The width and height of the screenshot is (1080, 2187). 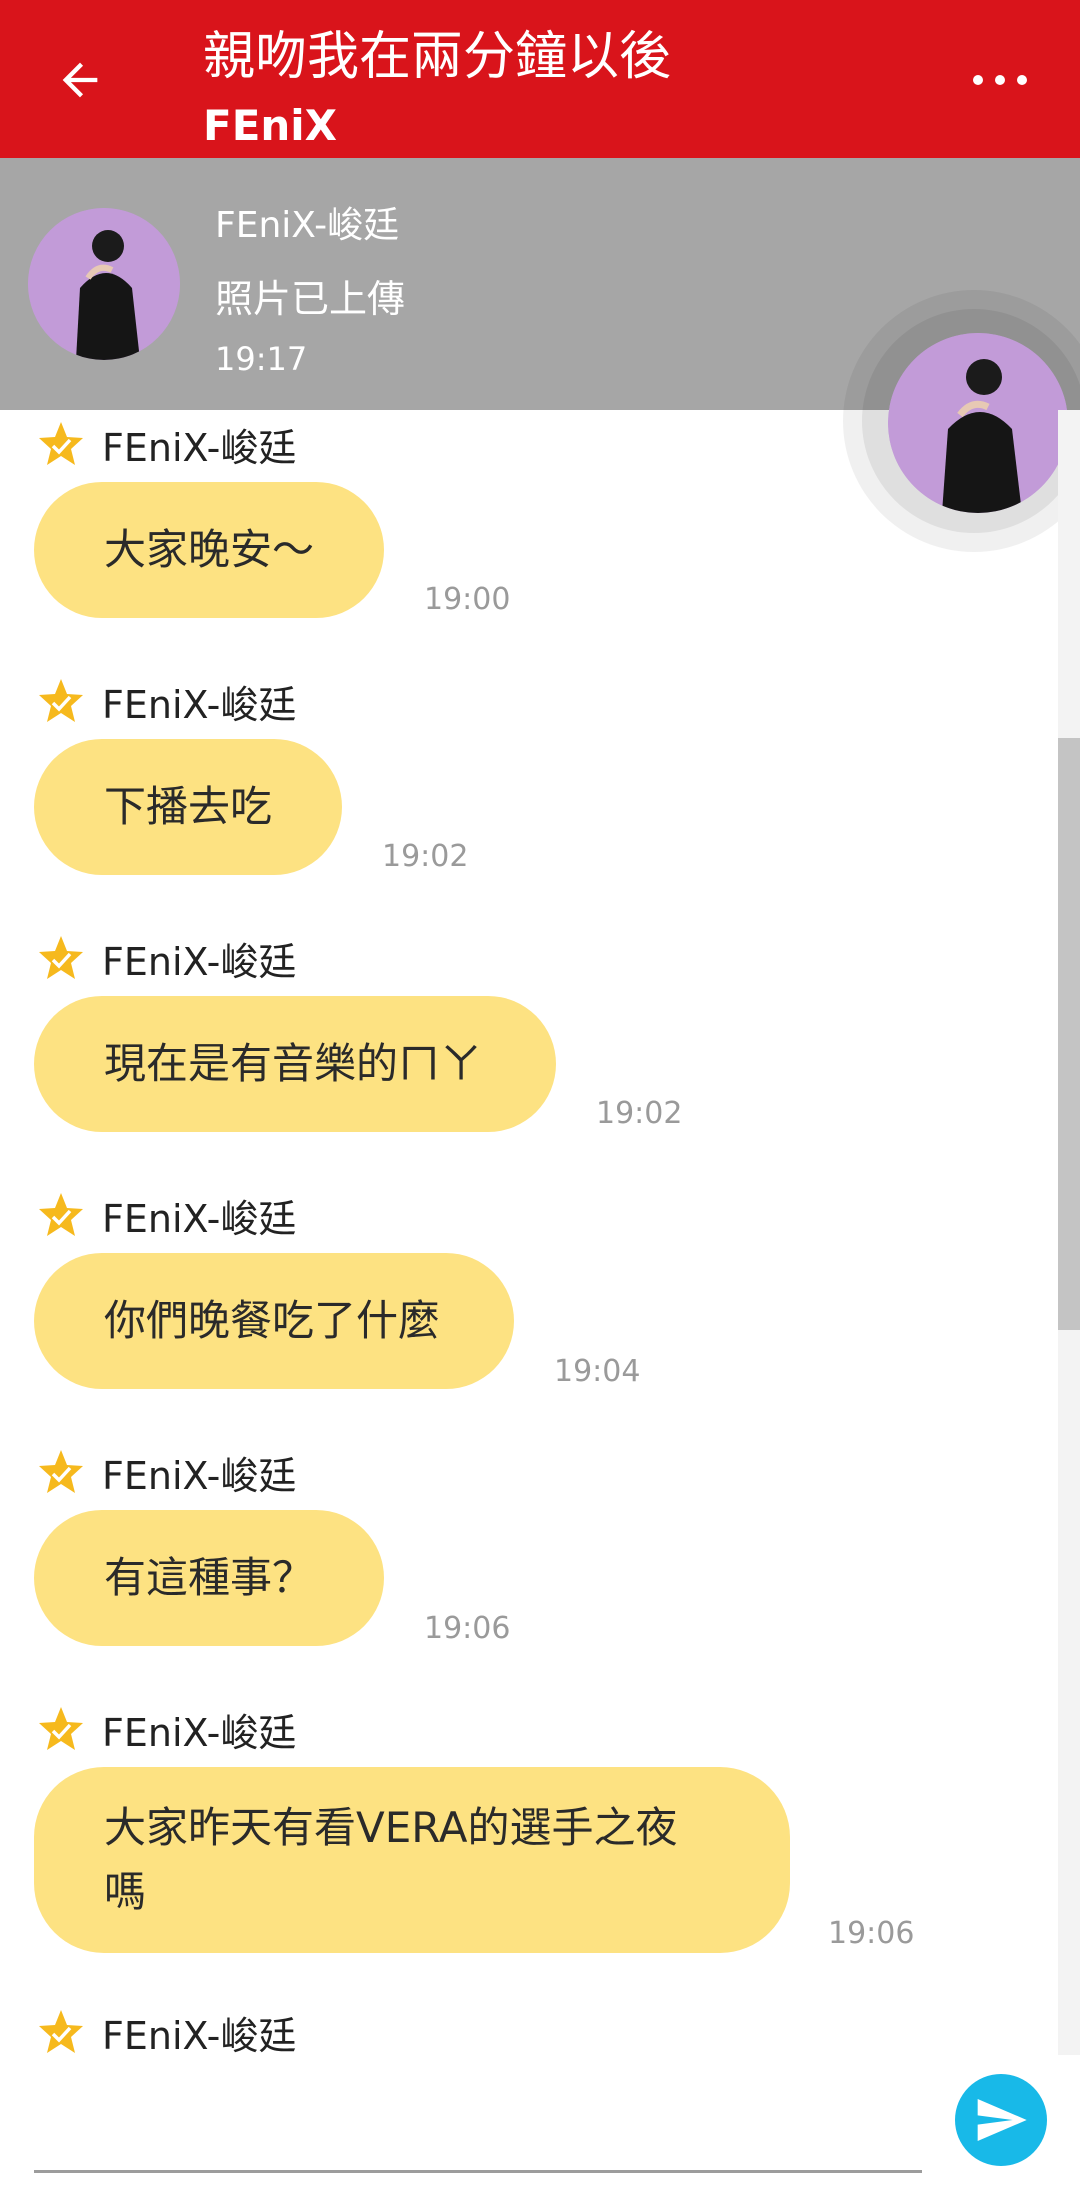 I want to click on message-bubble: 有這種事？, so click(x=209, y=1578).